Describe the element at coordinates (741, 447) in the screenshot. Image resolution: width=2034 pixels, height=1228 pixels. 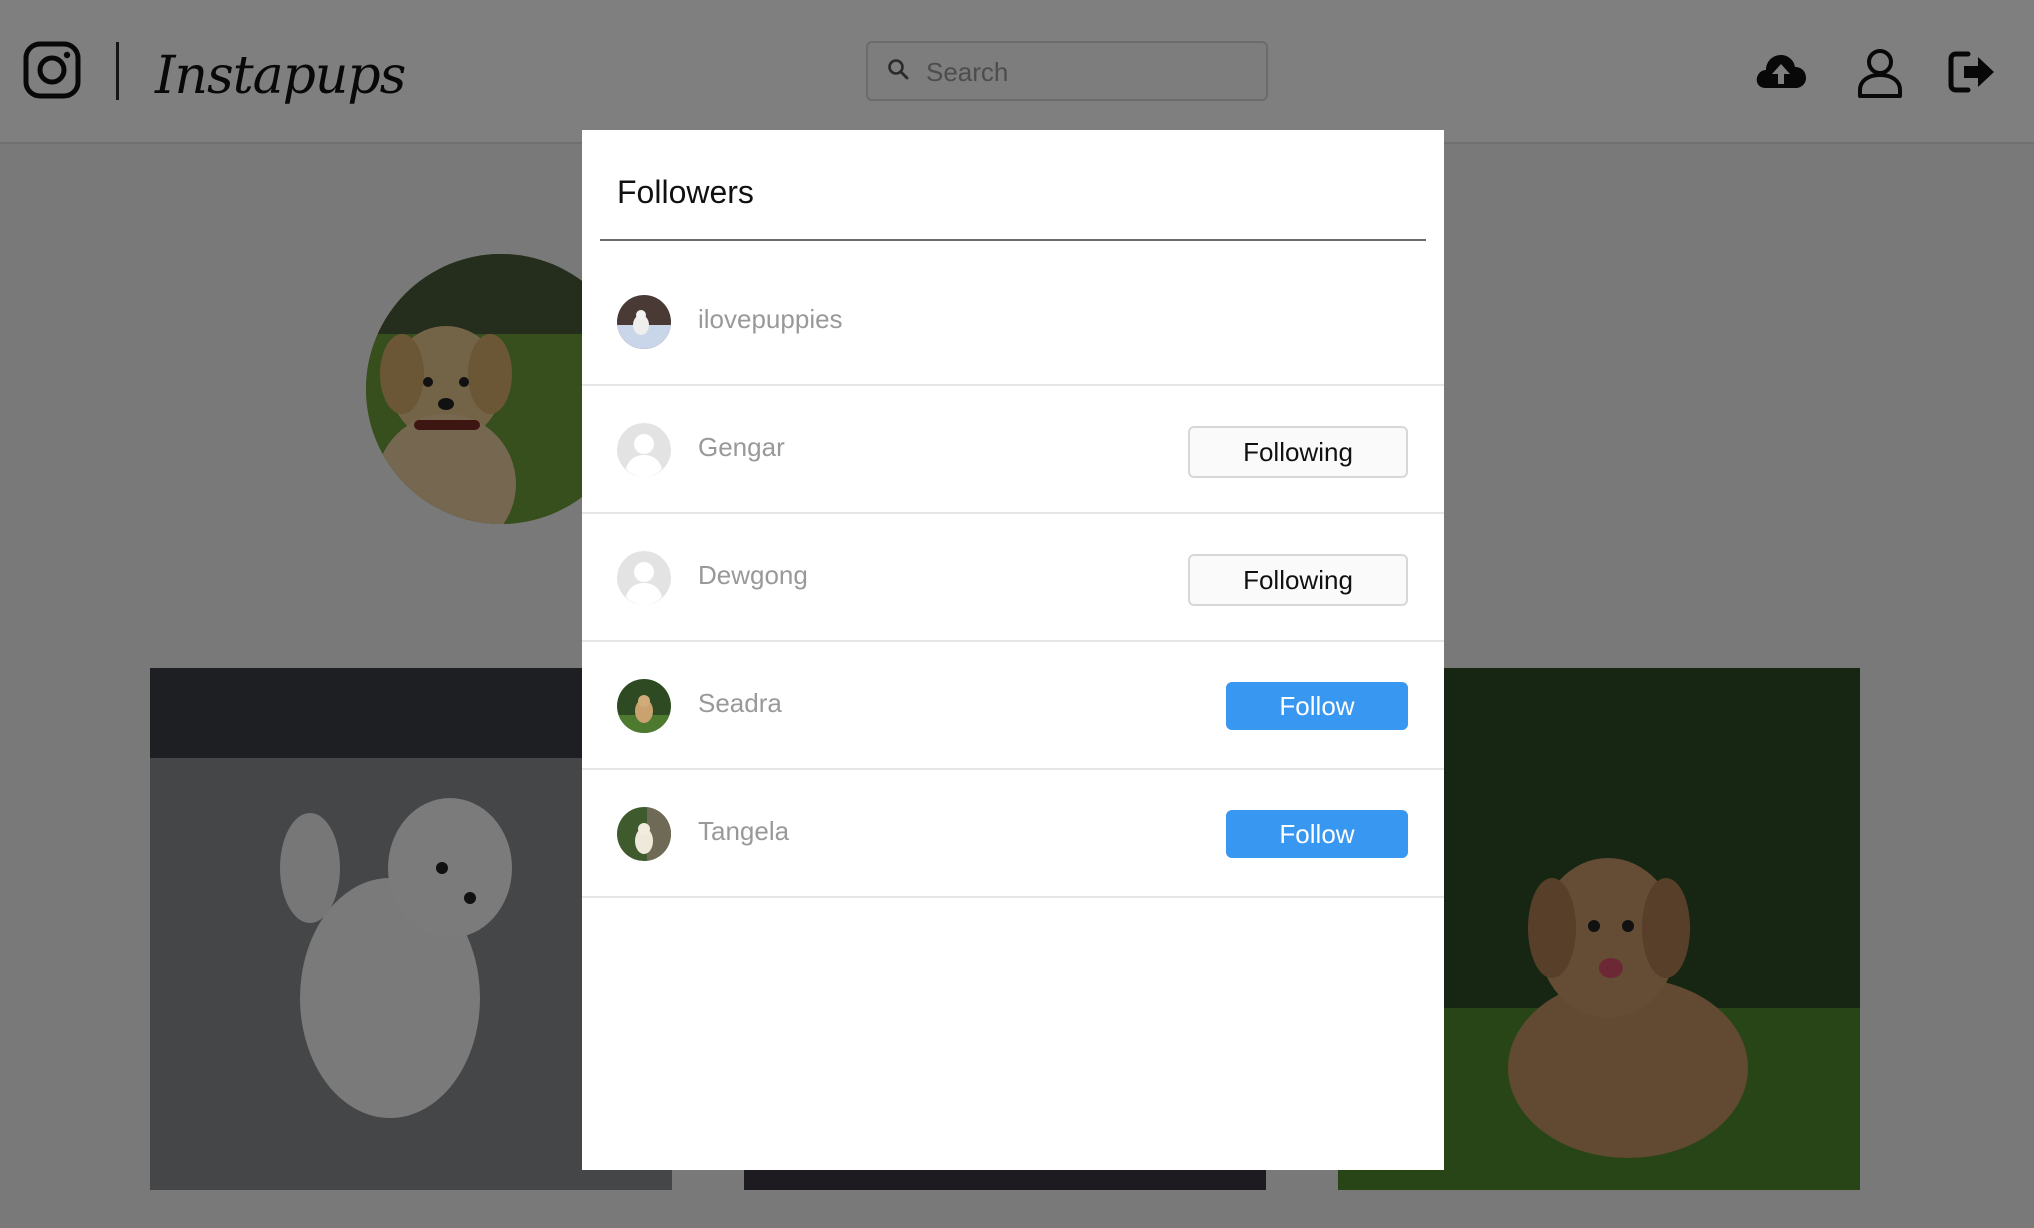
I see `follower-username: Gengar` at that location.